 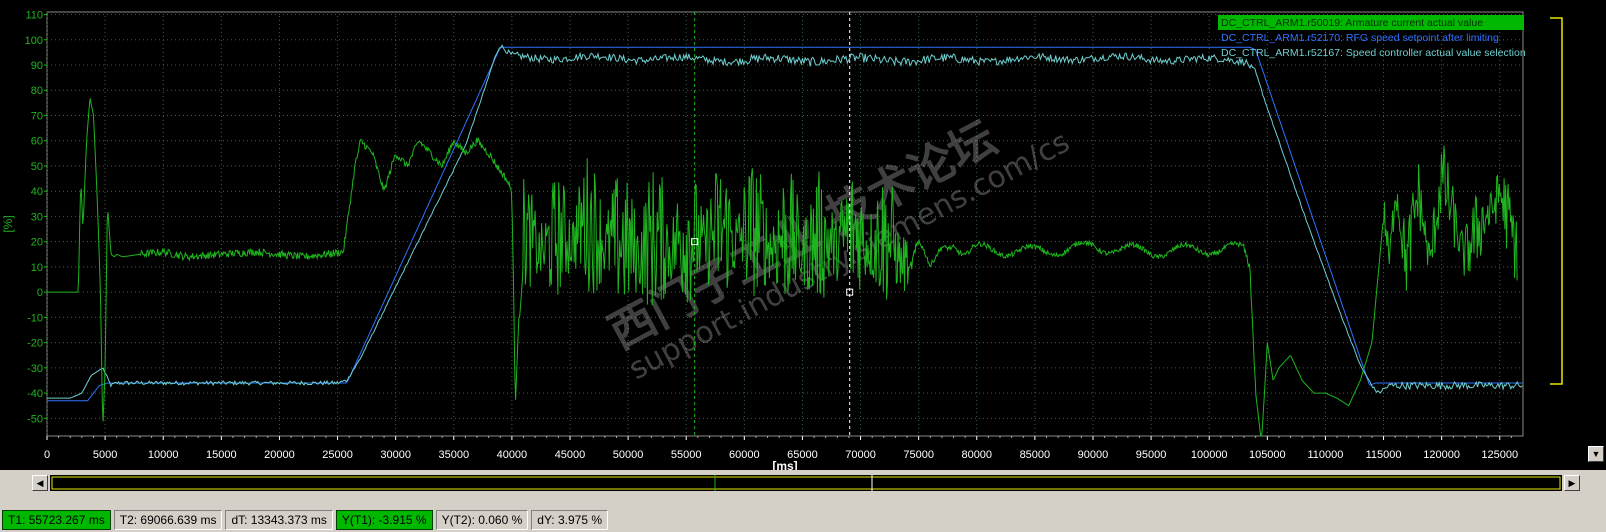 I want to click on x-tick-label: 25000, so click(x=337, y=455).